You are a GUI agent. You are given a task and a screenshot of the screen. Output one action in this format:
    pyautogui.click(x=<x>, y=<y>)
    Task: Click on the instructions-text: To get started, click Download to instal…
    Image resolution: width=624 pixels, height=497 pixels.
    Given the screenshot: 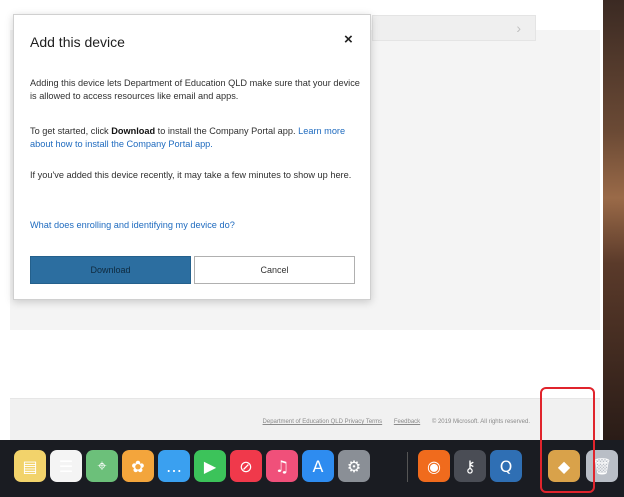 What is the action you would take?
    pyautogui.click(x=195, y=138)
    